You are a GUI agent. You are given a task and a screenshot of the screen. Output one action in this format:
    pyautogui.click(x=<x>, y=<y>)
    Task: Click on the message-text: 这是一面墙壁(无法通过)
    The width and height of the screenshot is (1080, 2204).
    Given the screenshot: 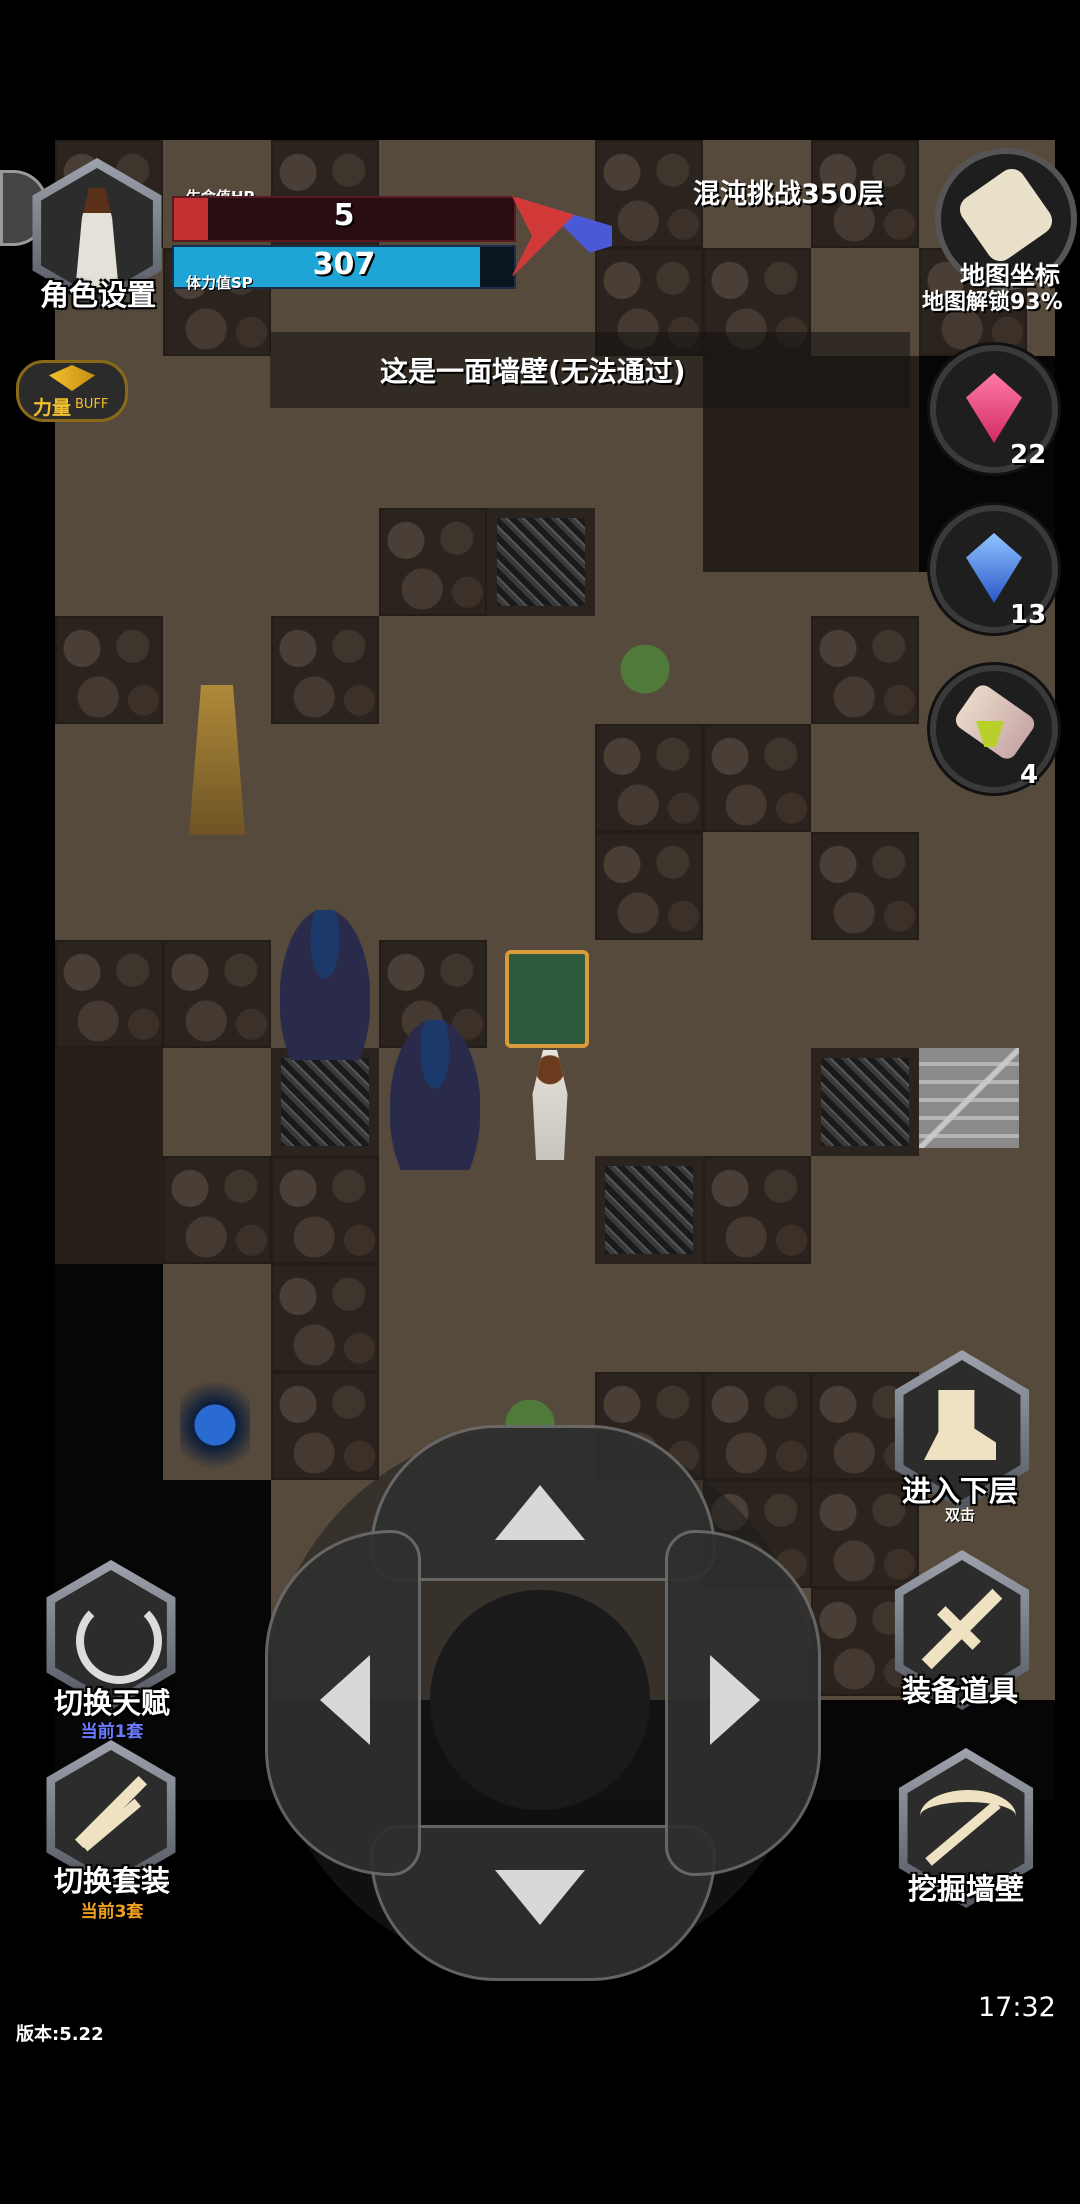 What is the action you would take?
    pyautogui.click(x=533, y=371)
    